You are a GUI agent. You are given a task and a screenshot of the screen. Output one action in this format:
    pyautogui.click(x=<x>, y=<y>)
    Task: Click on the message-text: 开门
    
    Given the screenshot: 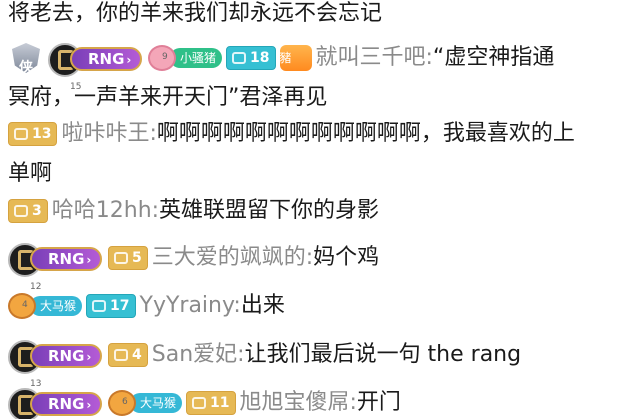 What is the action you would take?
    pyautogui.click(x=378, y=402)
    